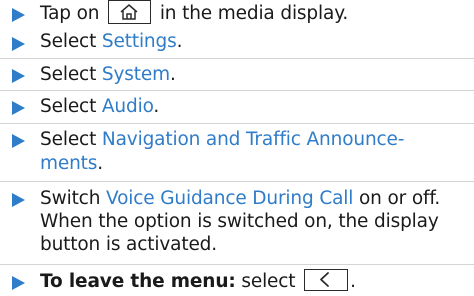 The height and width of the screenshot is (296, 474). What do you see at coordinates (254, 13) in the screenshot?
I see `step-suffix: in the media display.` at bounding box center [254, 13].